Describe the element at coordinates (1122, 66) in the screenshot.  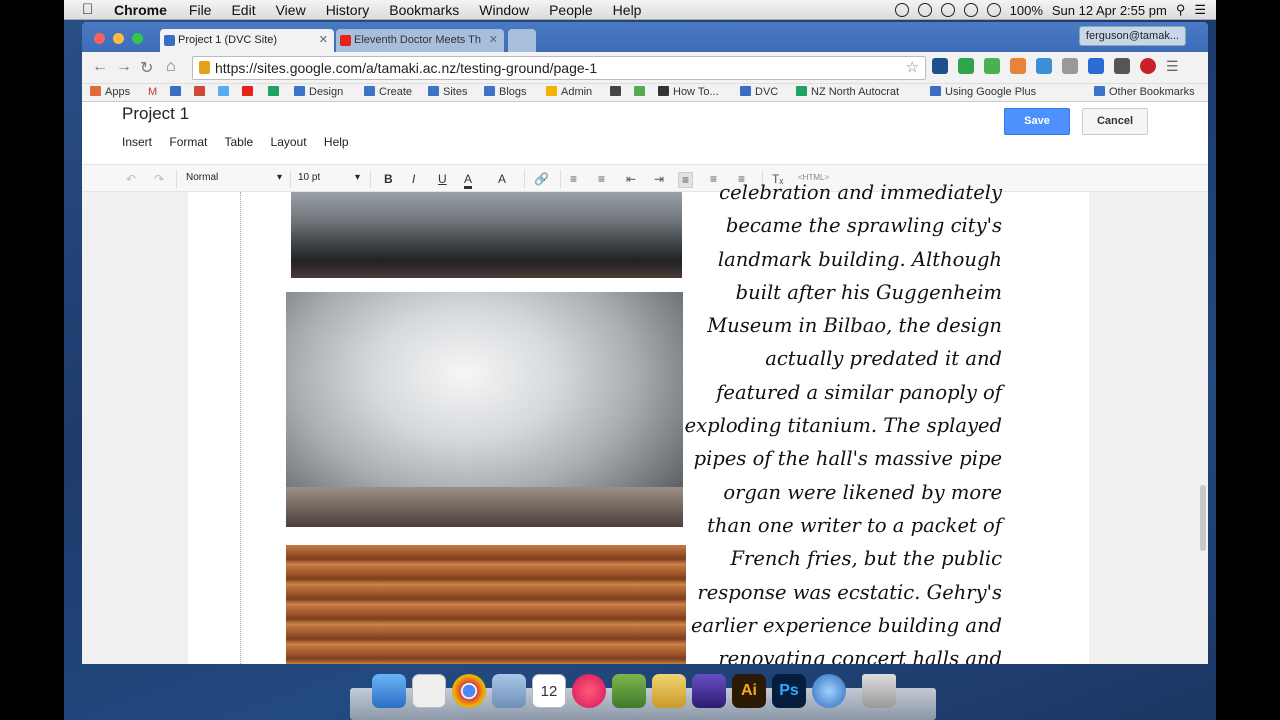
I see `film-icon` at that location.